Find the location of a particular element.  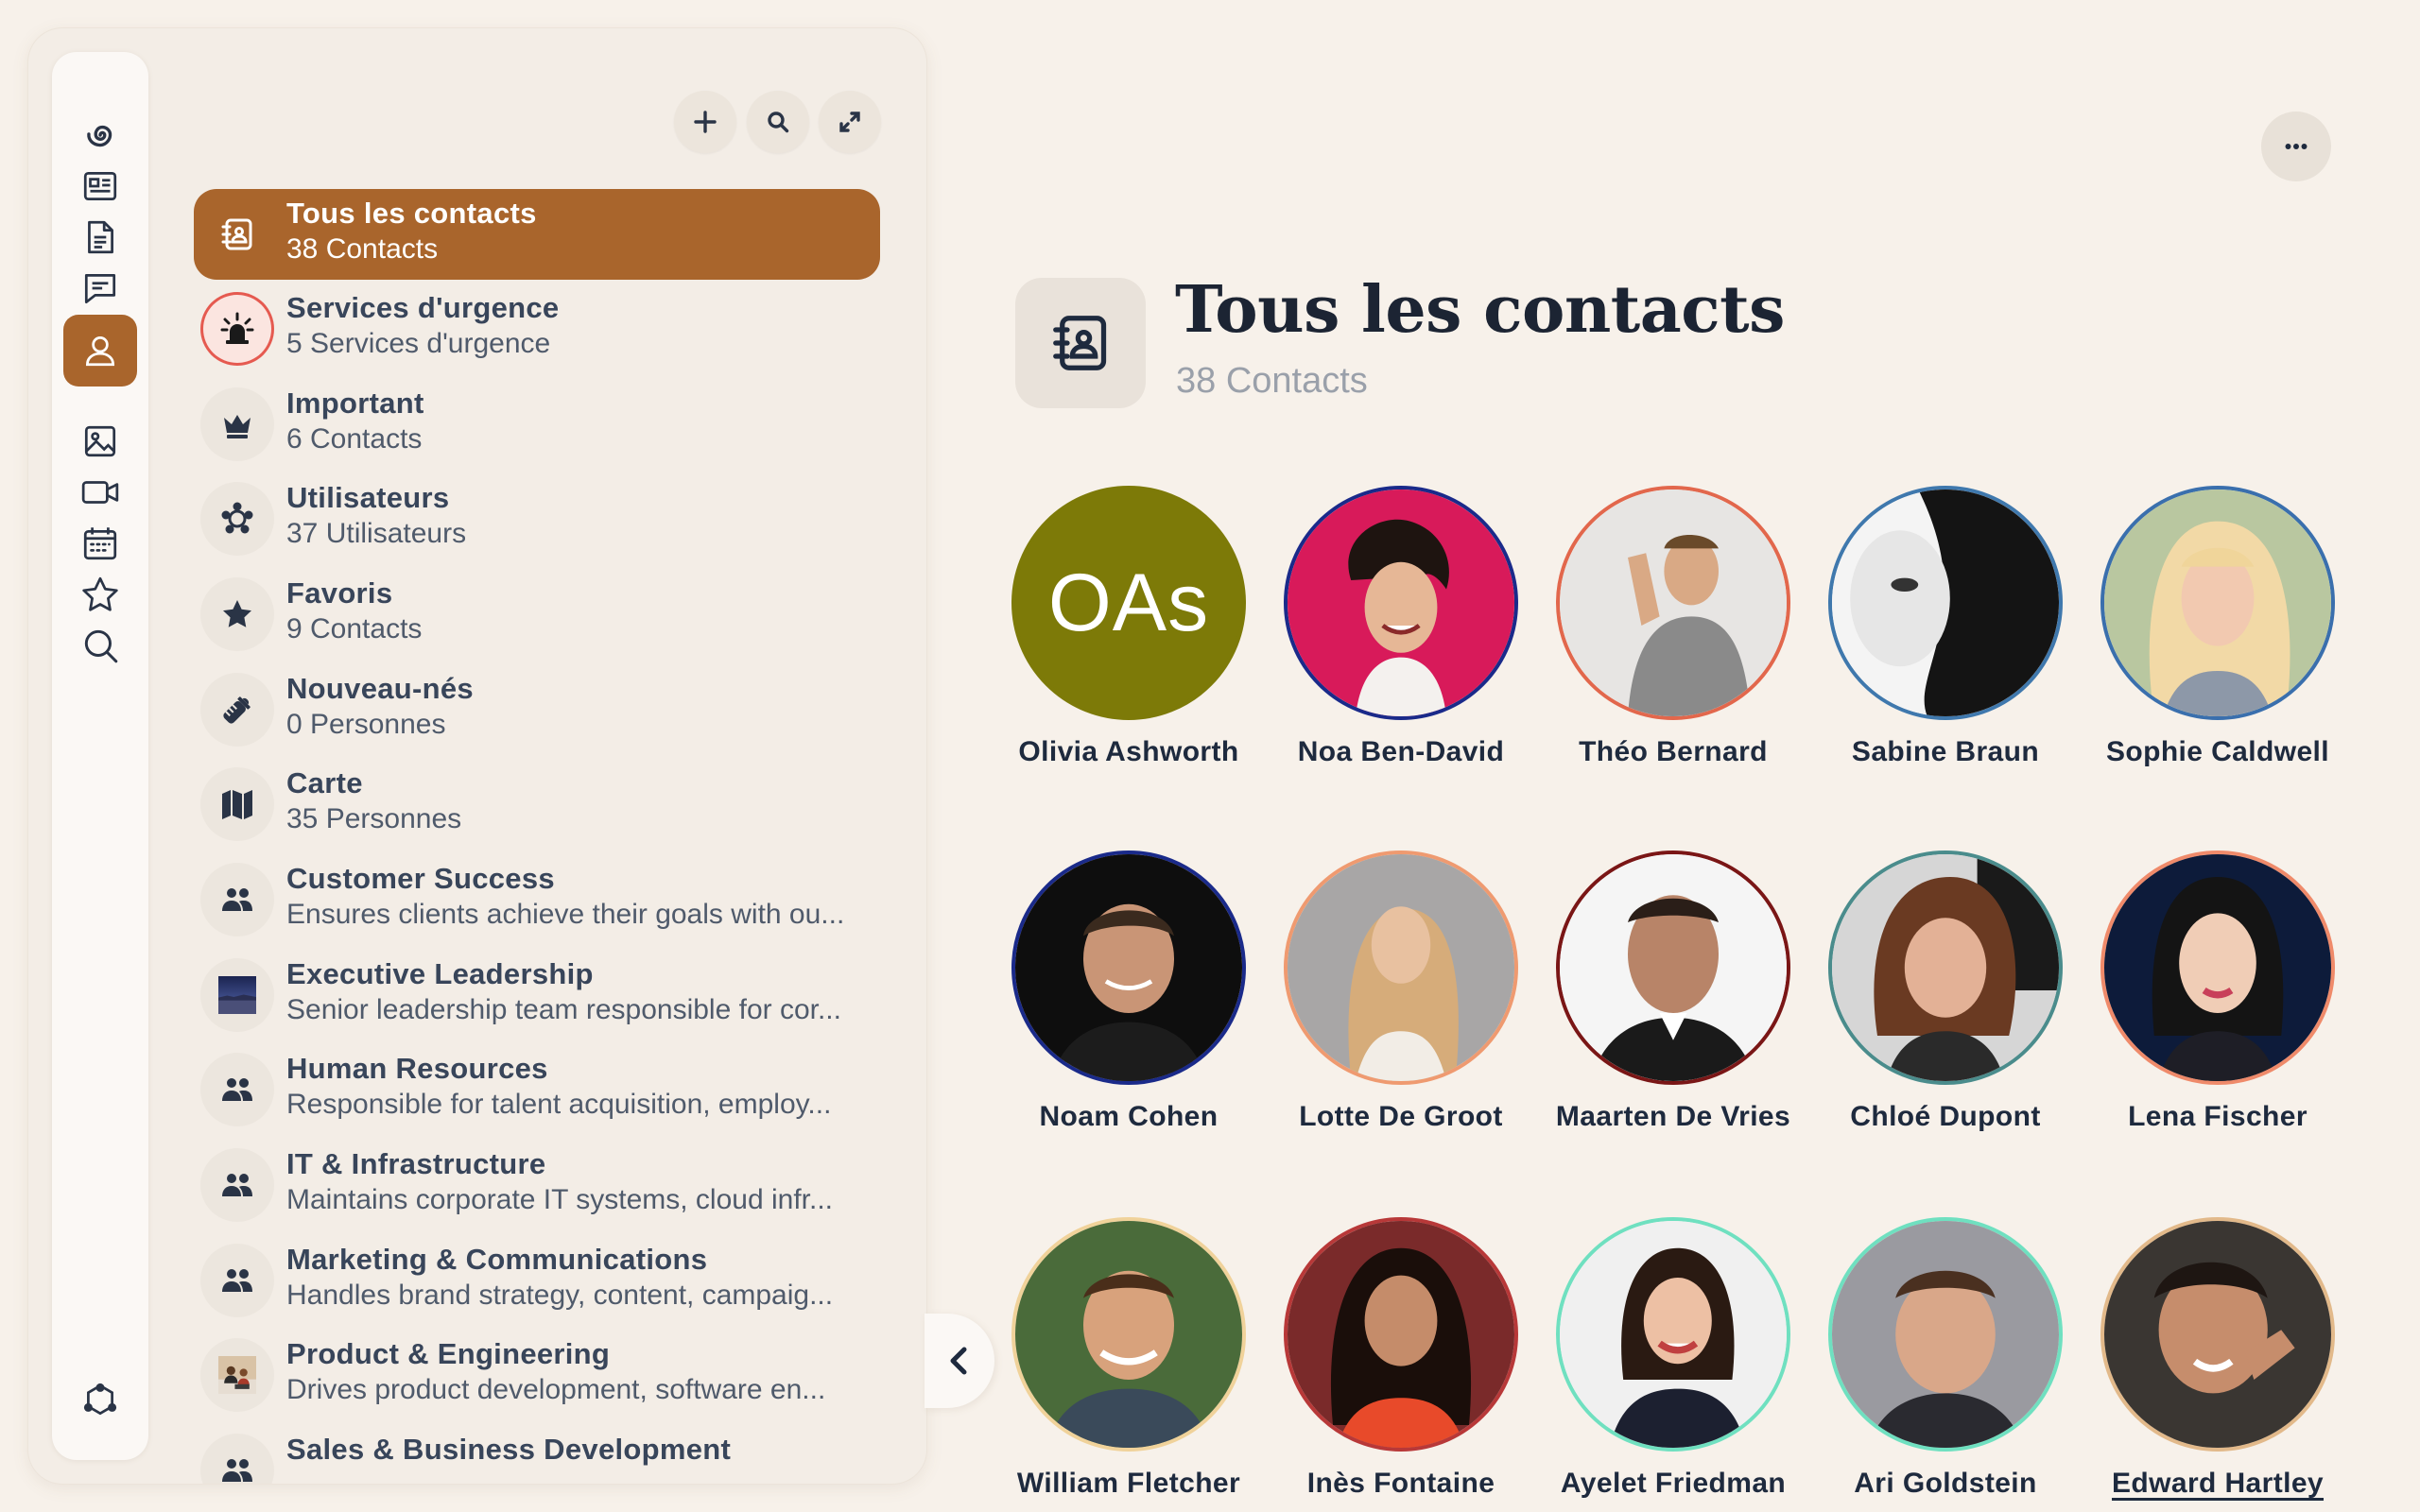

expand-button is located at coordinates (850, 122).